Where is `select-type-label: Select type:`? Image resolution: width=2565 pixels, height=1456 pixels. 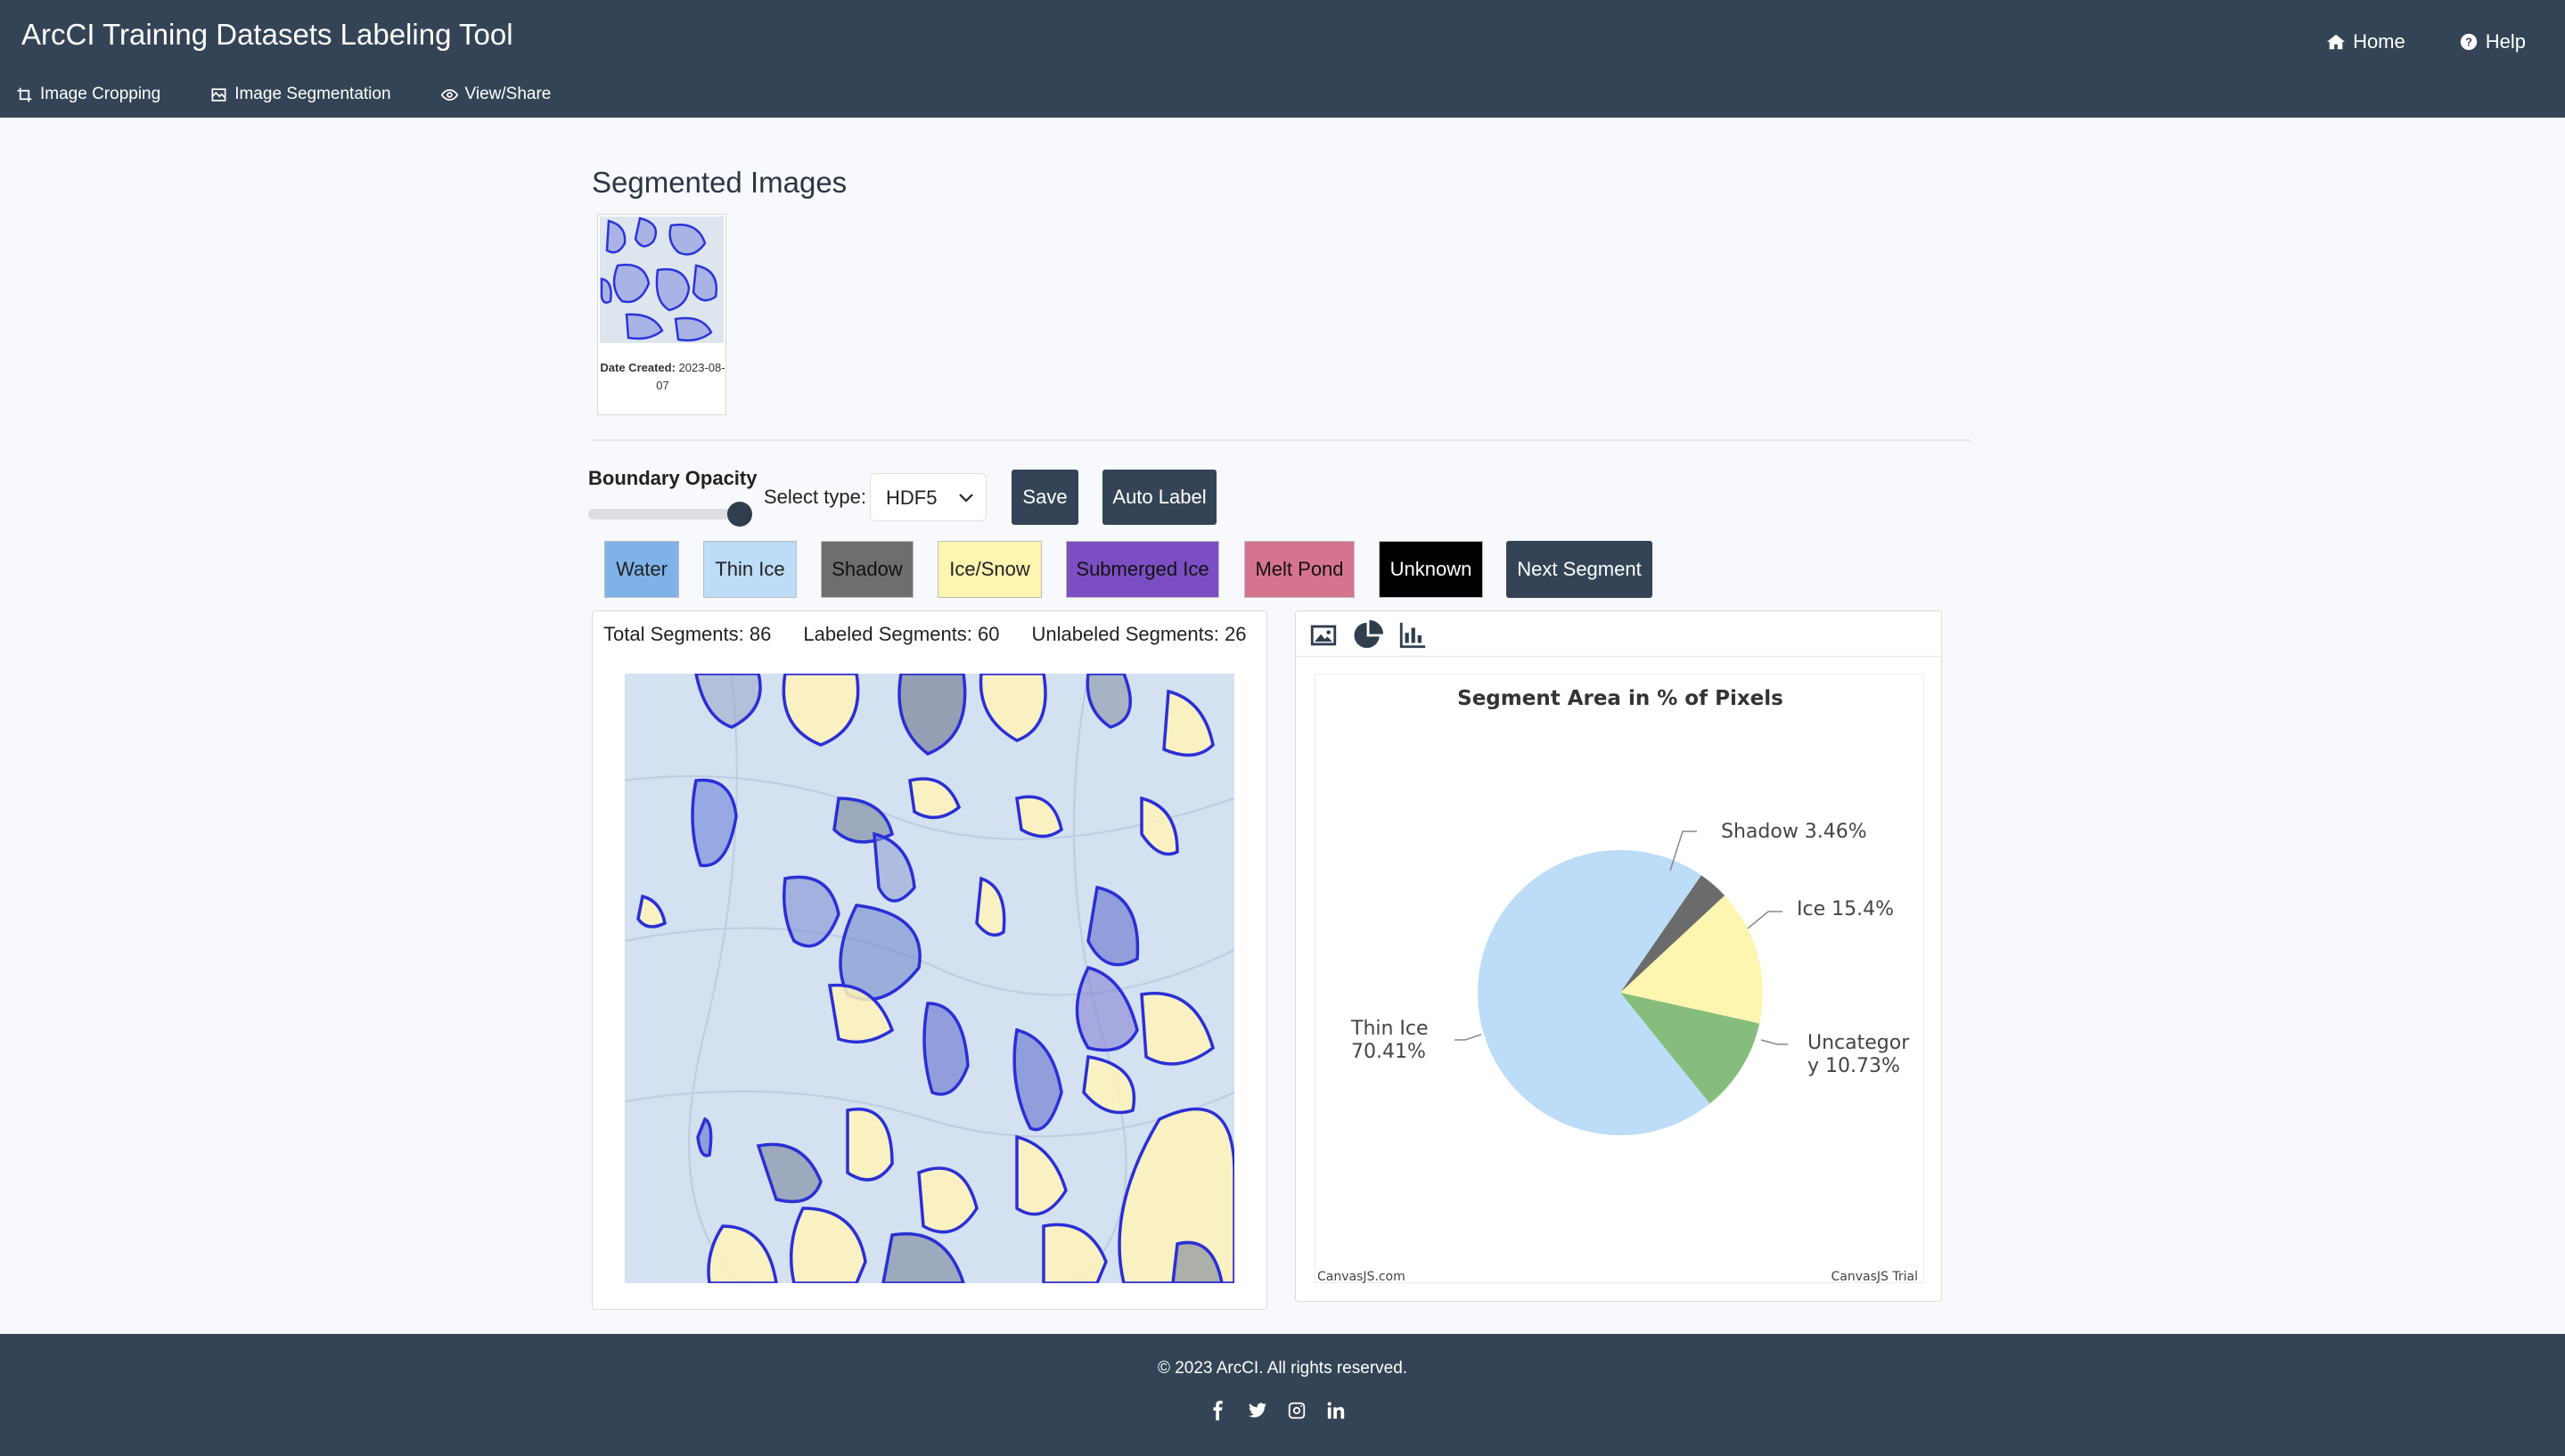 select-type-label: Select type: is located at coordinates (815, 497).